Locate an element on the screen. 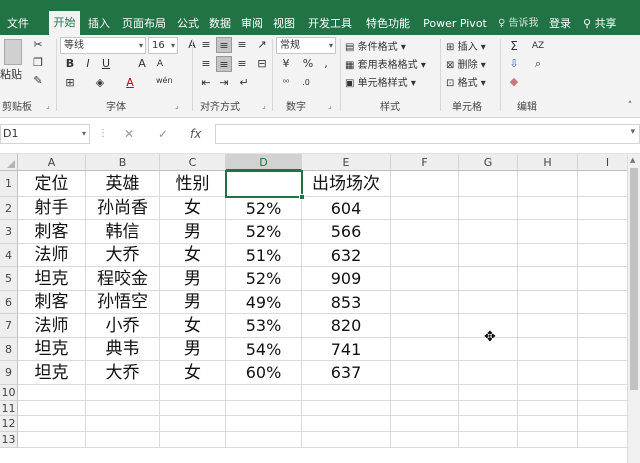 The image size is (640, 463). tab-power-pivot: Power Pivot is located at coordinates (455, 24).